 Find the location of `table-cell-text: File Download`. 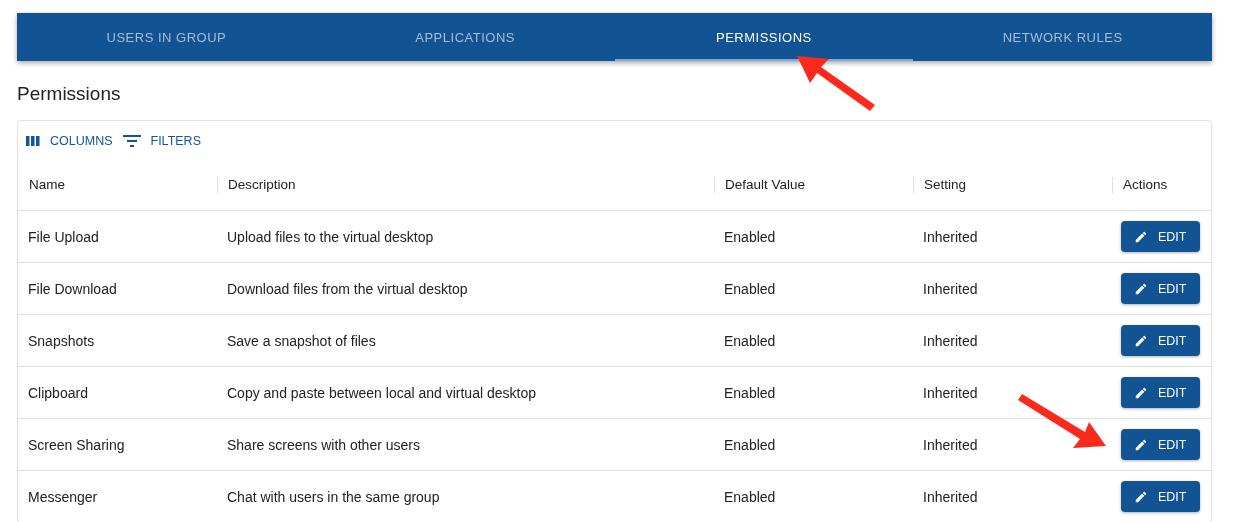

table-cell-text: File Download is located at coordinates (72, 288).